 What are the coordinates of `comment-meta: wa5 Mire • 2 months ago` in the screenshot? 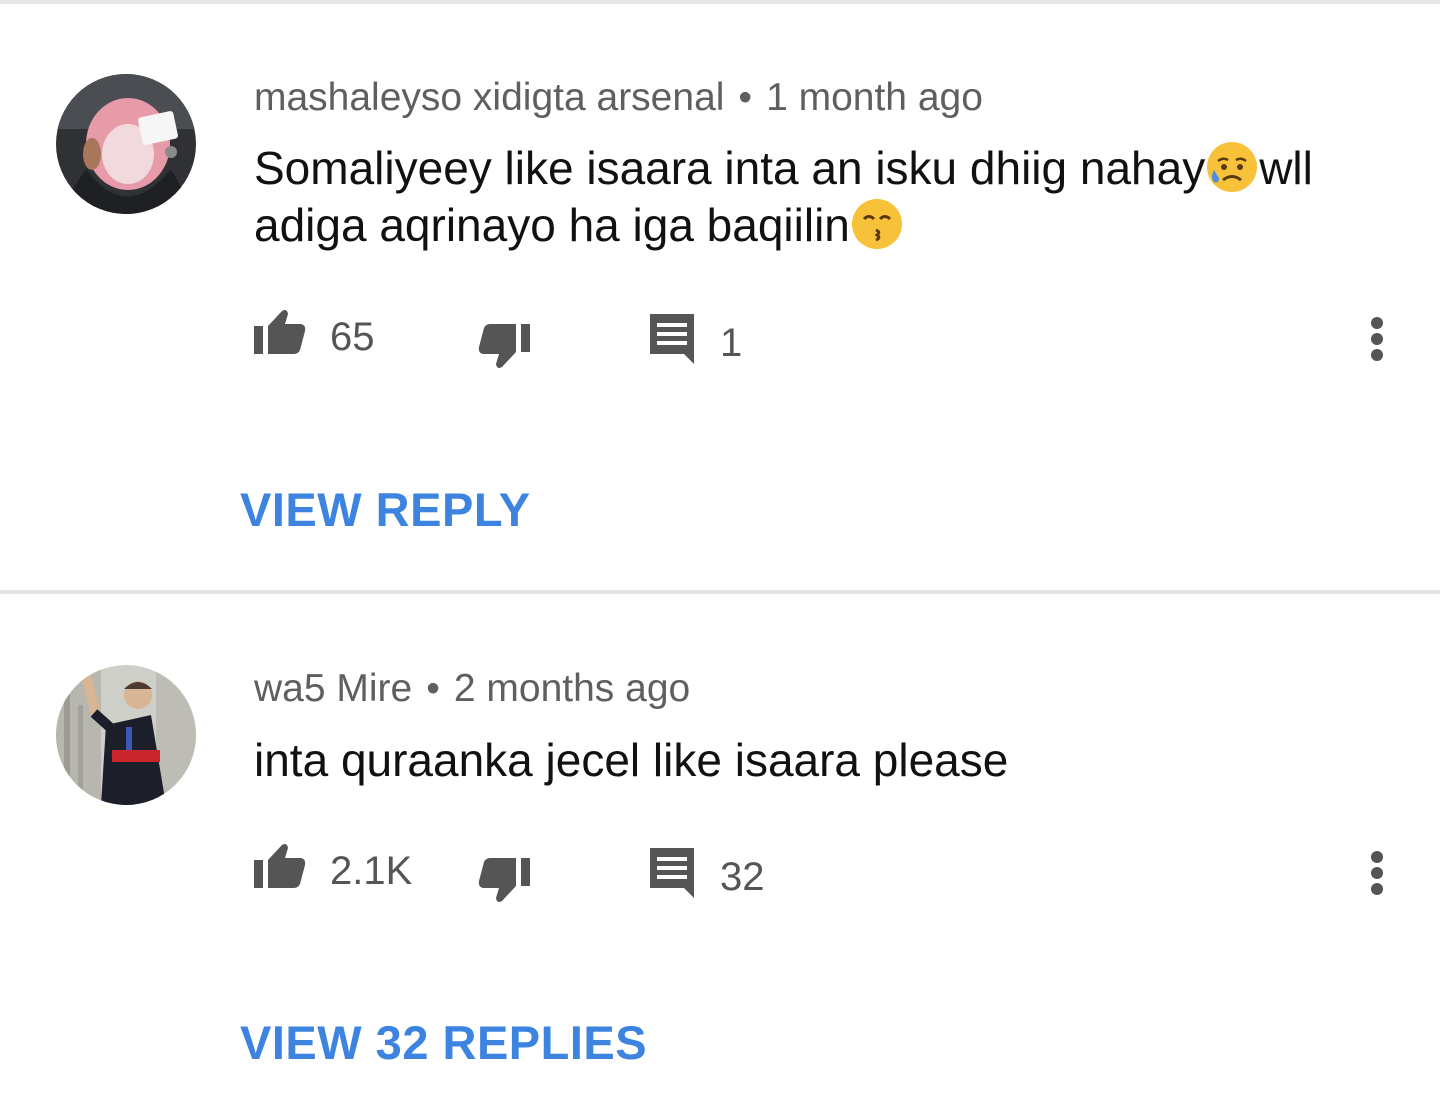 It's located at (472, 689).